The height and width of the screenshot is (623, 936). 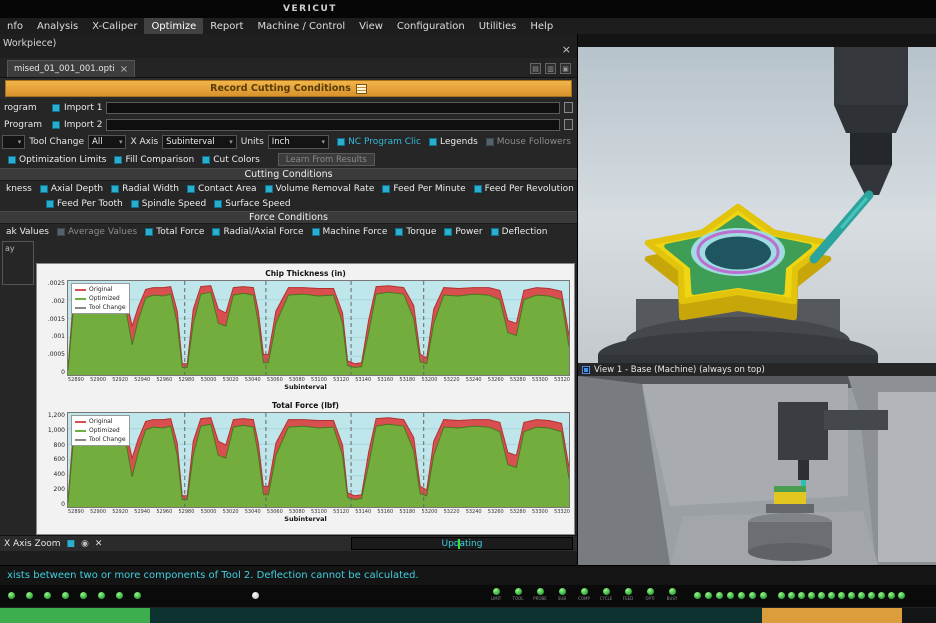 I want to click on target-icon: ◉, so click(x=85, y=544).